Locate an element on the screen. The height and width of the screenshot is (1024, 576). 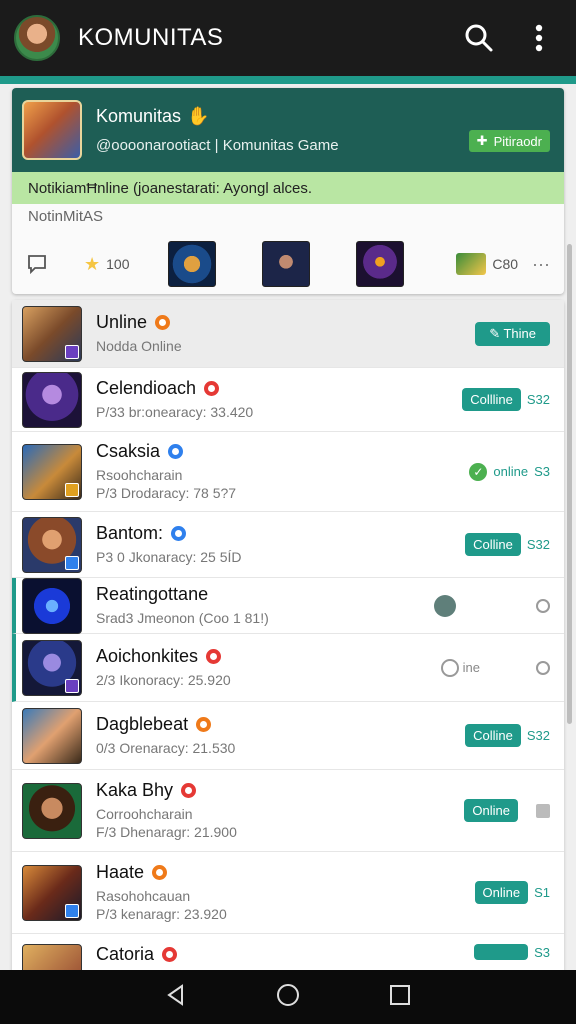
community-stats-row: ★ 100 C80 ··· is located at coordinates (288, 263).